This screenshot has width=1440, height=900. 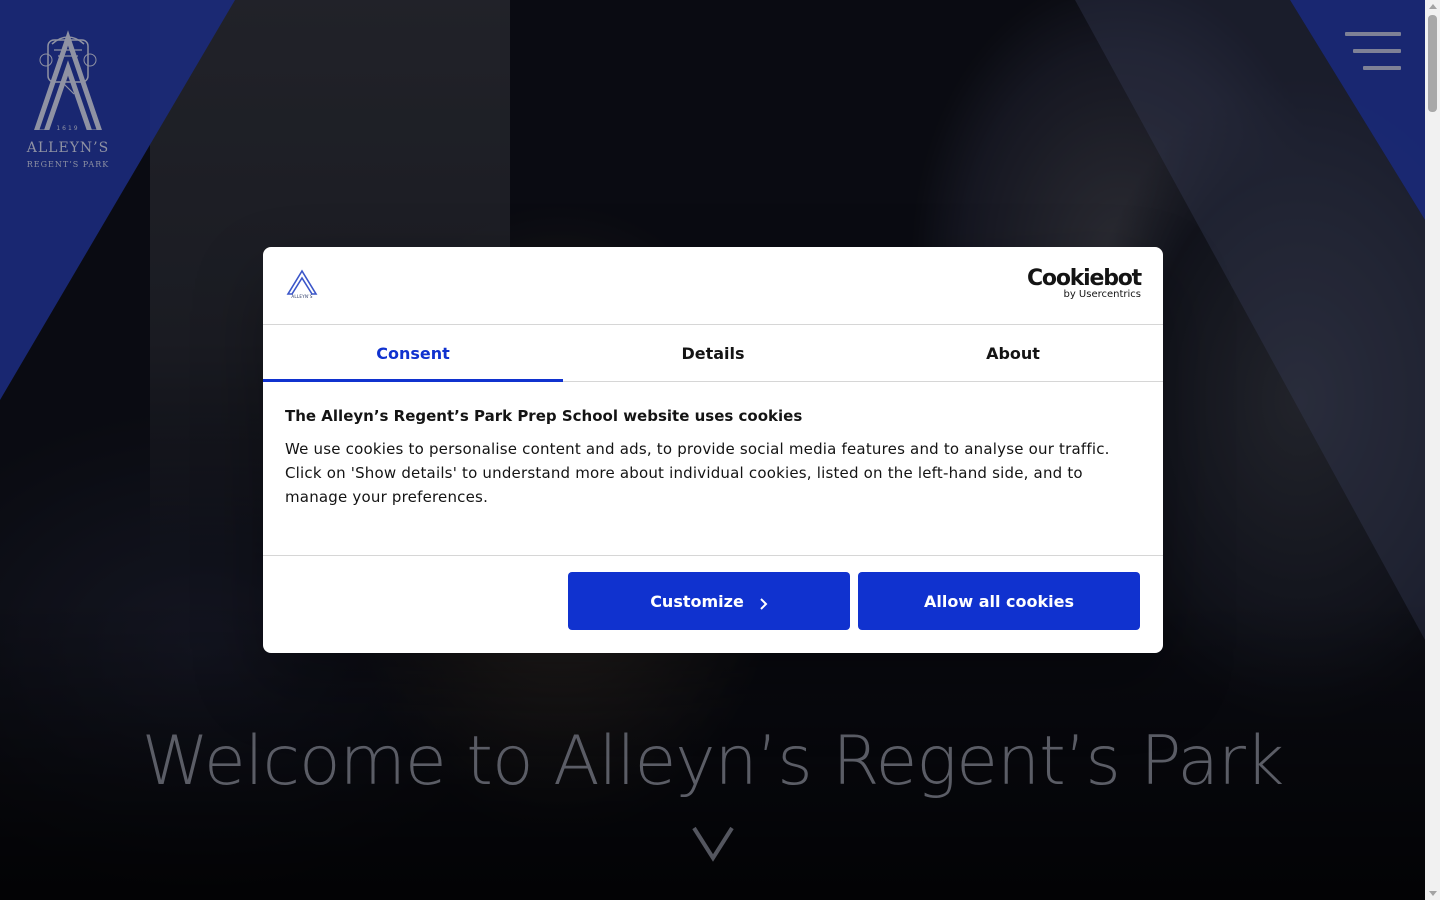 What do you see at coordinates (763, 602) in the screenshot?
I see `chevron-right-icon` at bounding box center [763, 602].